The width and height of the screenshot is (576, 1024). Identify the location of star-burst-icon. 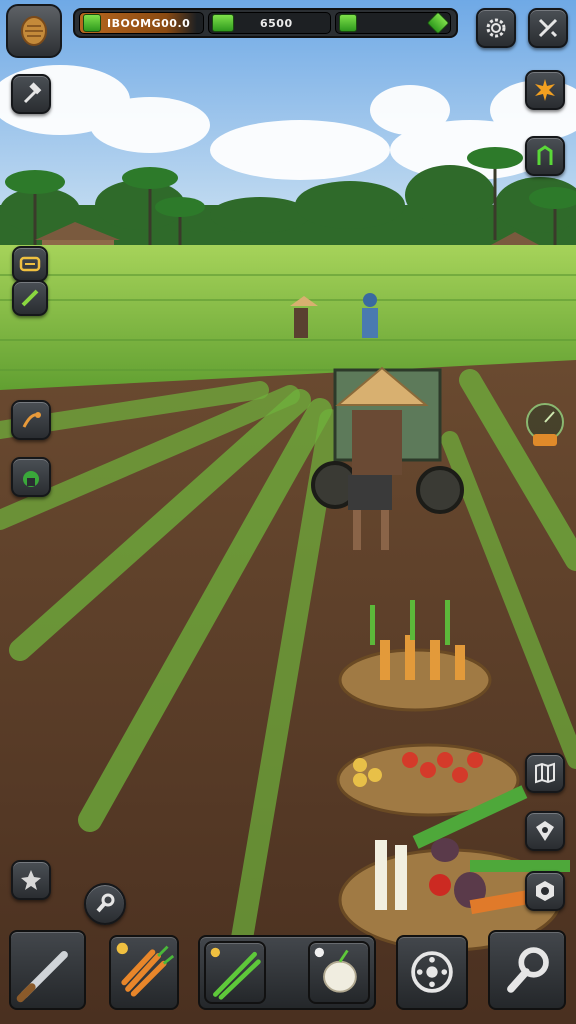
(545, 90).